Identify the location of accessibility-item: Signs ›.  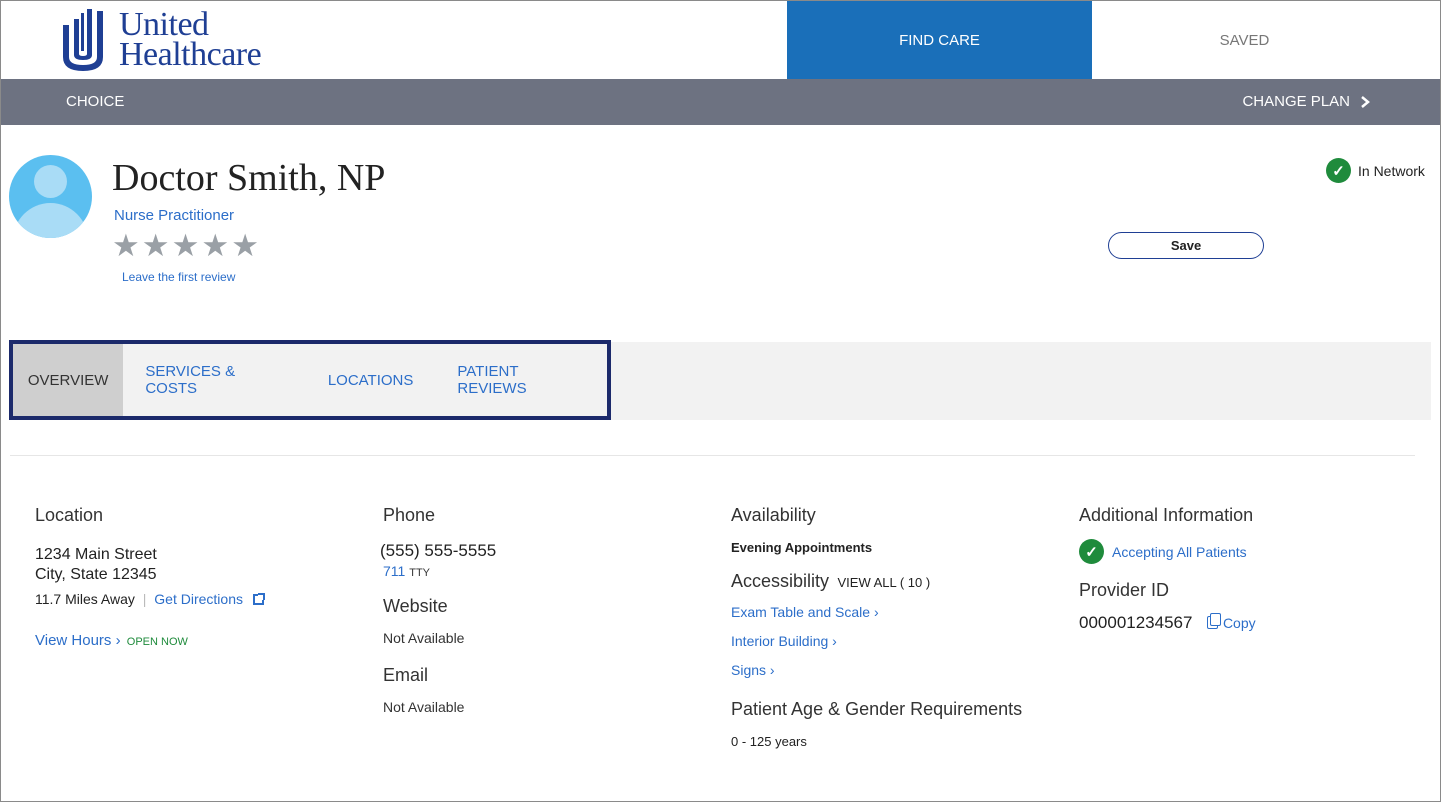
(876, 670).